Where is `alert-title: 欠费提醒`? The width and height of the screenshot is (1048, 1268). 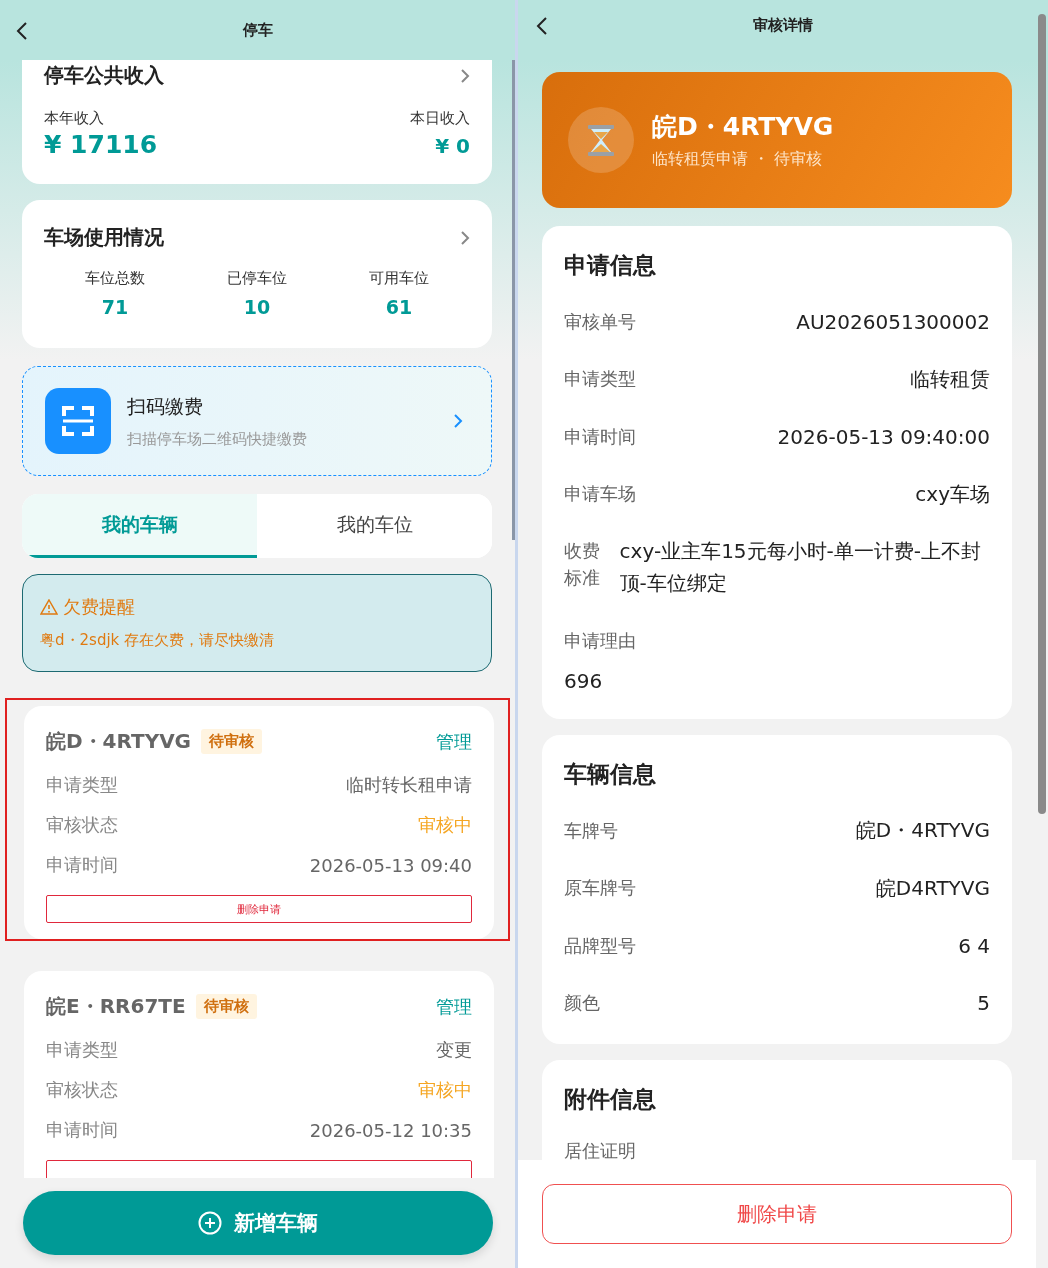 alert-title: 欠费提醒 is located at coordinates (99, 607).